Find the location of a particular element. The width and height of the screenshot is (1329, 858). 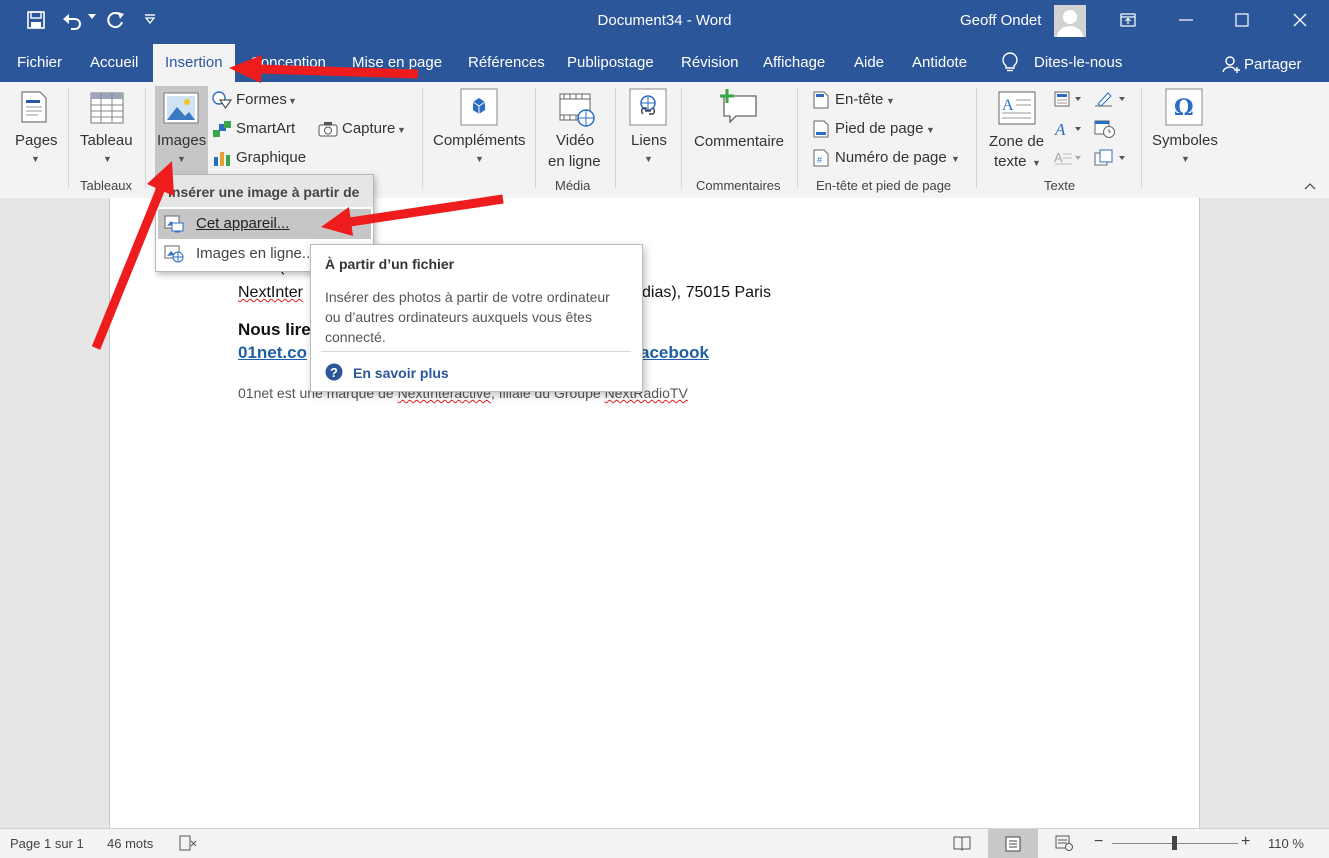

annotation-arrows is located at coordinates (297, 202).